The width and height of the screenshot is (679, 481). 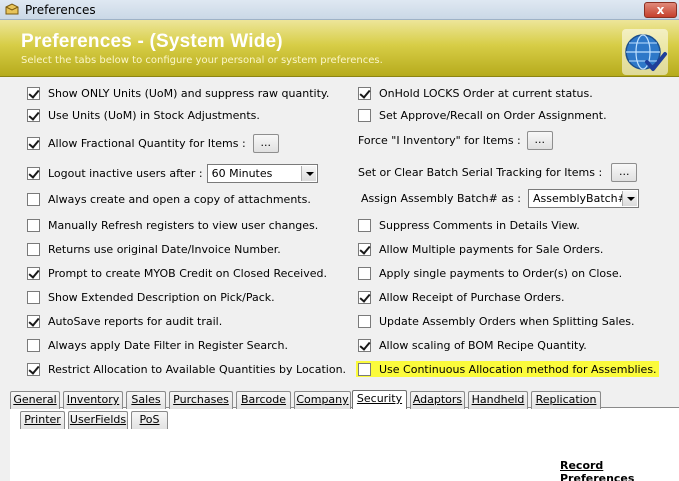 I want to click on option-approve-recall: Set Approve/Recall on Order Assignment., so click(x=482, y=115).